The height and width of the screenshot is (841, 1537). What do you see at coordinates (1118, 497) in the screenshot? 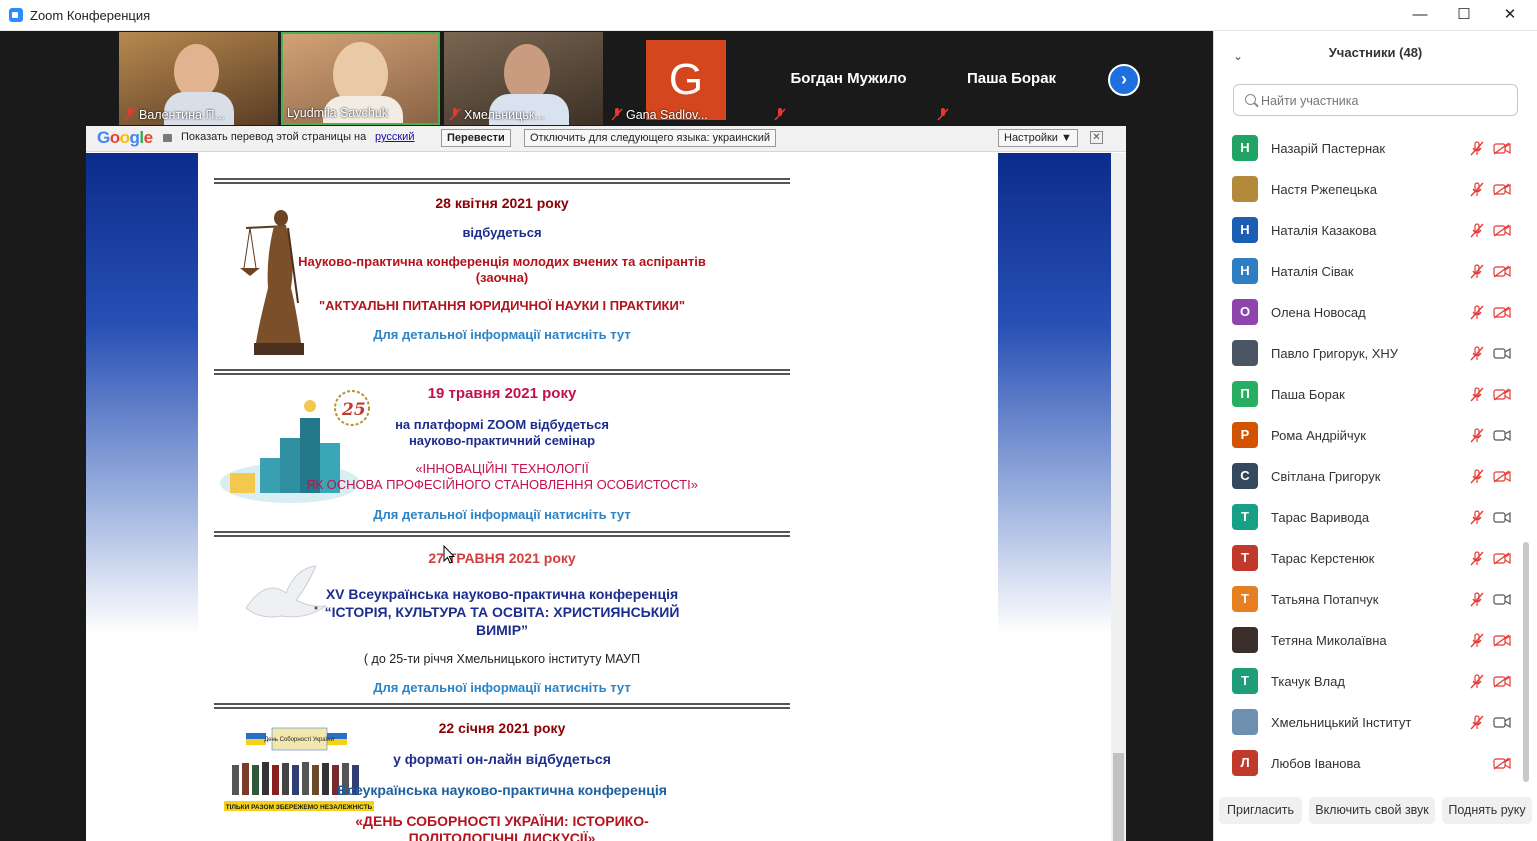
I see `page-scrollbar` at bounding box center [1118, 497].